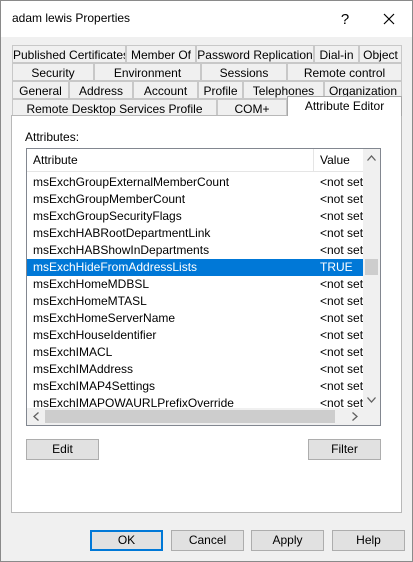 Image resolution: width=413 pixels, height=562 pixels. What do you see at coordinates (338, 160) in the screenshot?
I see `column-header-value: Value` at bounding box center [338, 160].